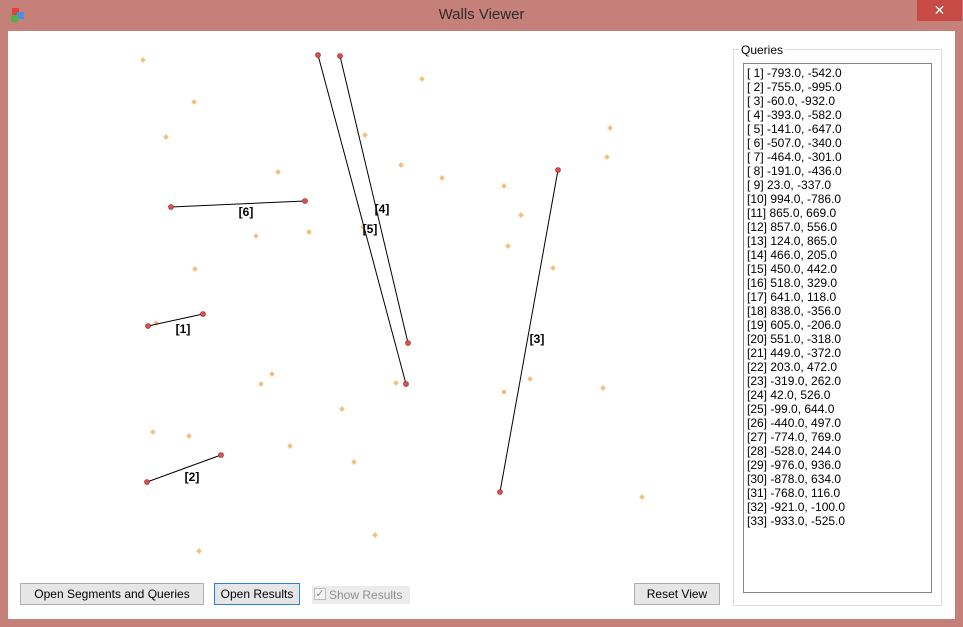 This screenshot has height=627, width=963. Describe the element at coordinates (839, 143) in the screenshot. I see `list-item: [ 6] -507.0, -340.0` at that location.